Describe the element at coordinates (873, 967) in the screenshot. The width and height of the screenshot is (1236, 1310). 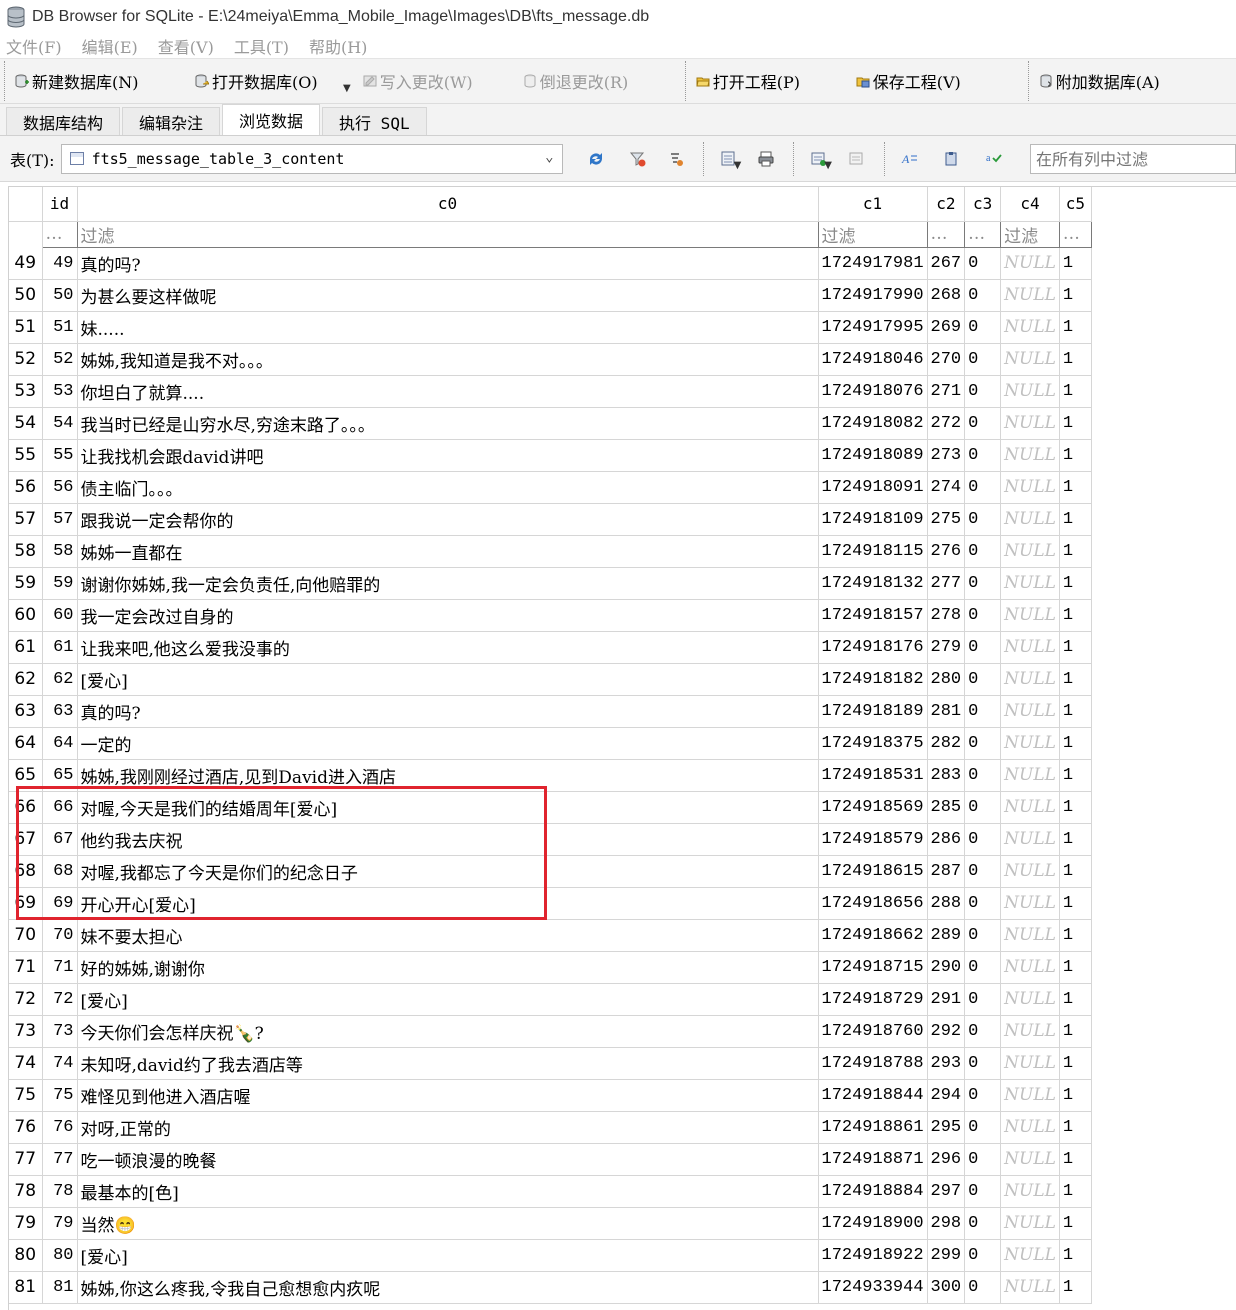
I see `cell-c1: 1724918715` at that location.